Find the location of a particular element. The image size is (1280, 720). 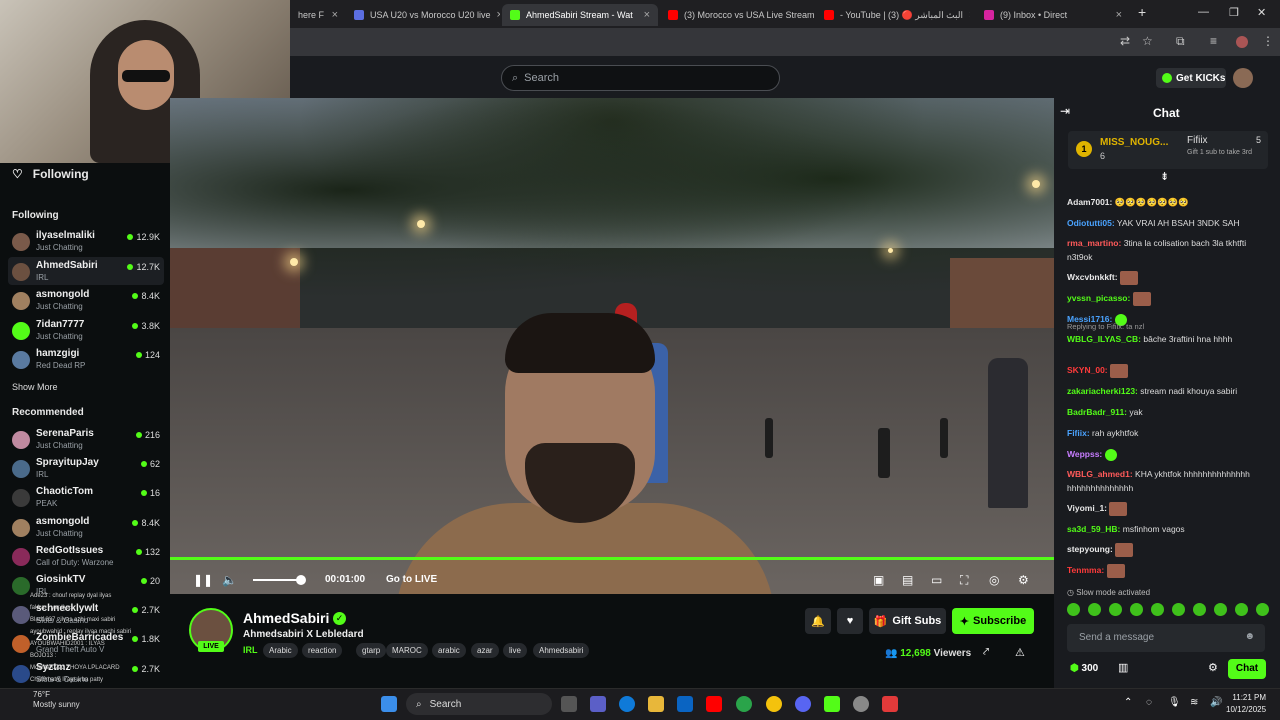

edge-icon is located at coordinates (627, 704).